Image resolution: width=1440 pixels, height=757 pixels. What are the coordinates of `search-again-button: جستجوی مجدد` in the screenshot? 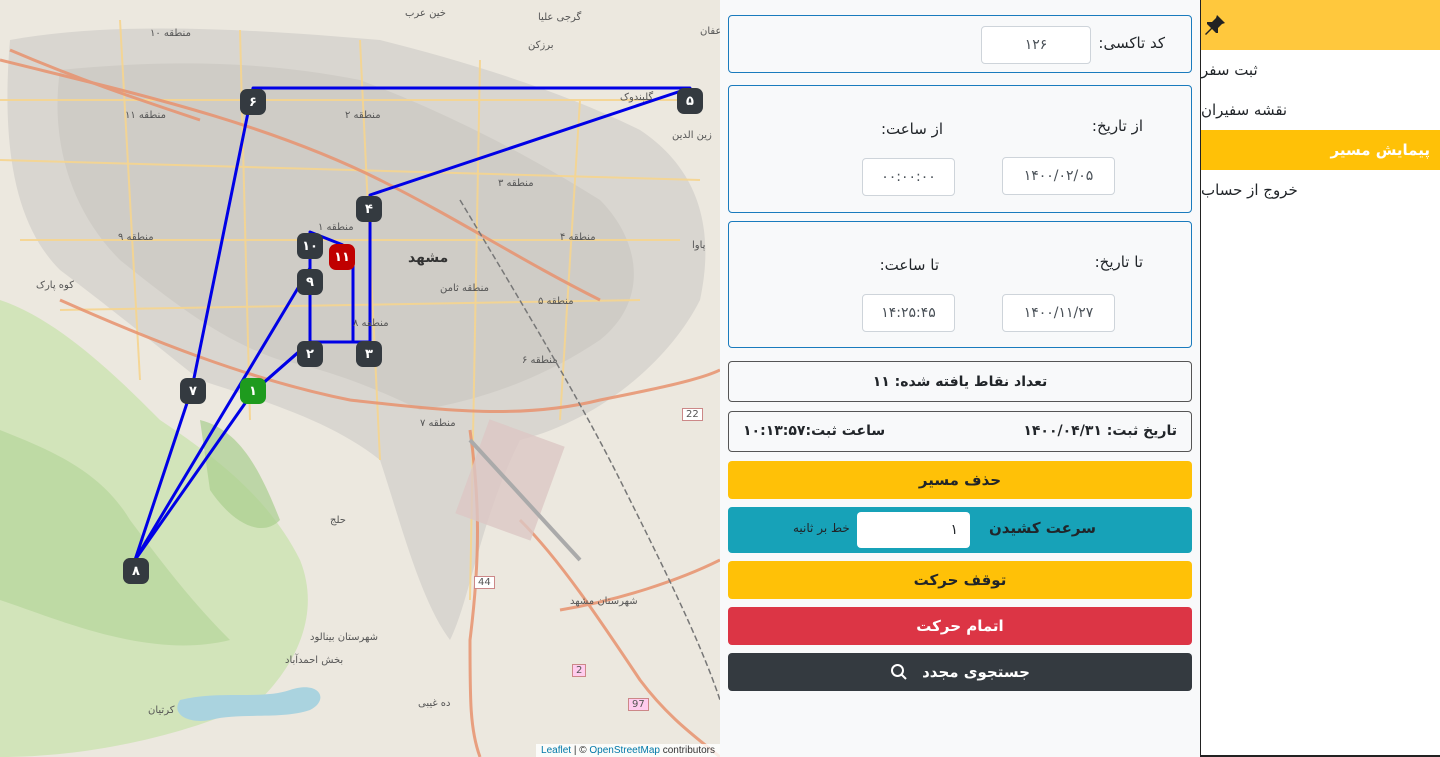 It's located at (960, 672).